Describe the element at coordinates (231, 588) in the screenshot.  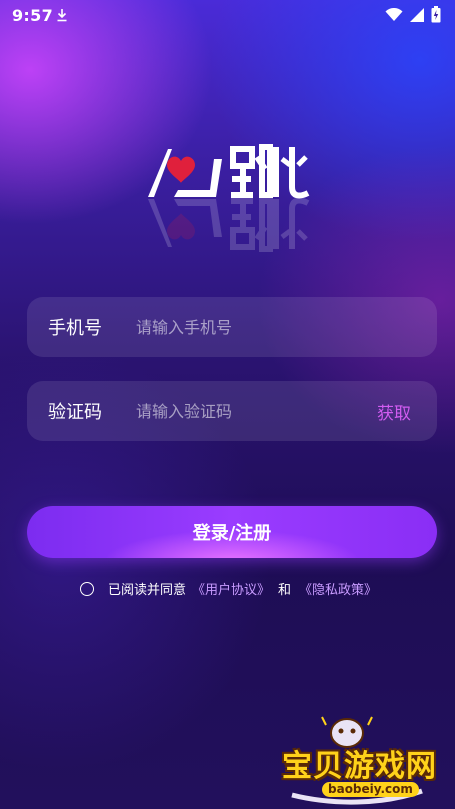
I see `user-agreement-link: 《用户协议》` at that location.